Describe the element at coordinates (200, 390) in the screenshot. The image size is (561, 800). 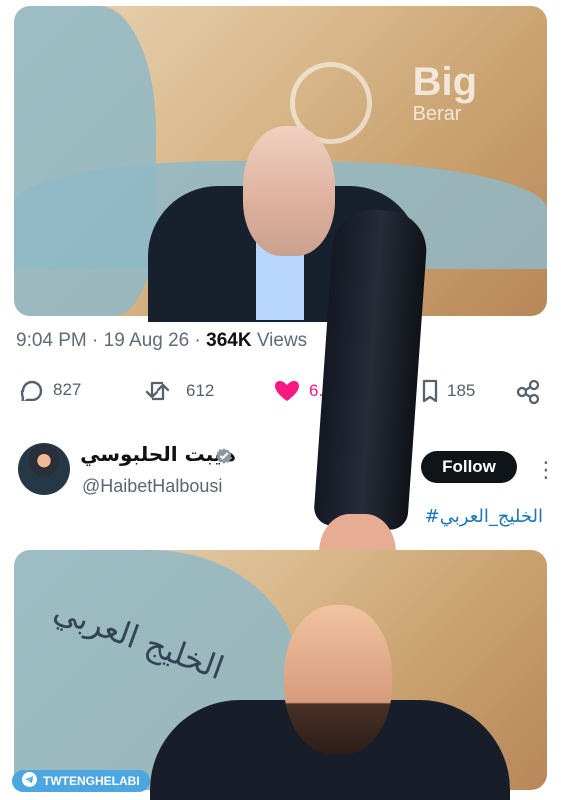
I see `repost-count: 612` at that location.